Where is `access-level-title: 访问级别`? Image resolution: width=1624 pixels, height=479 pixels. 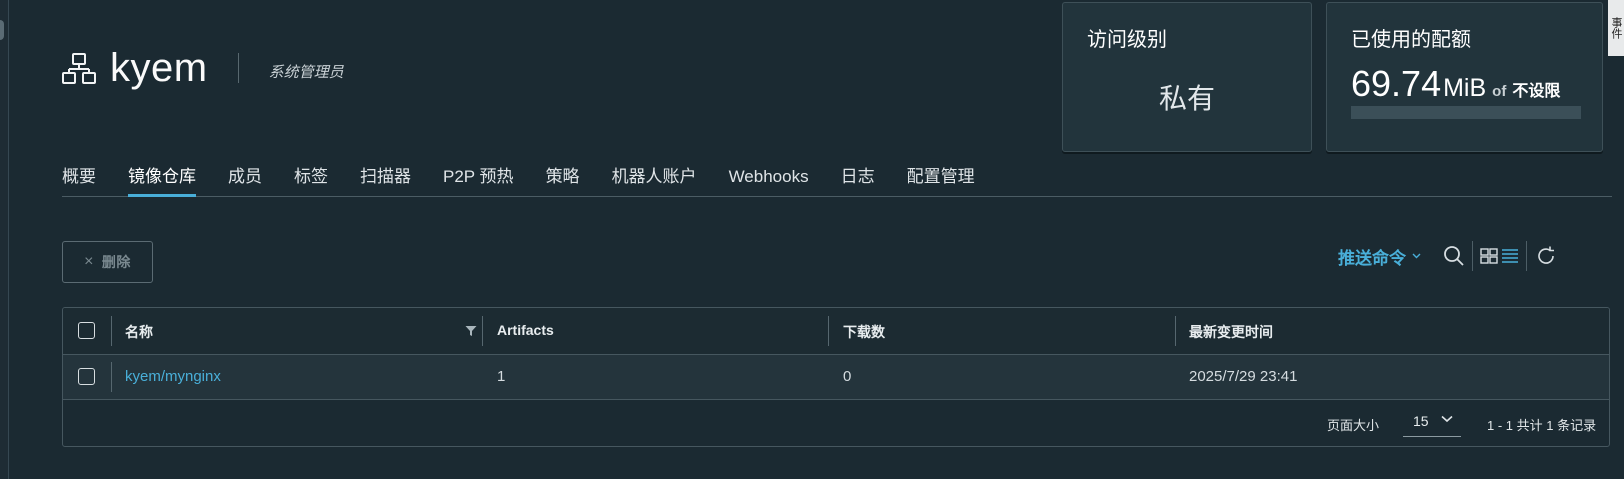
access-level-title: 访问级别 is located at coordinates (1127, 40).